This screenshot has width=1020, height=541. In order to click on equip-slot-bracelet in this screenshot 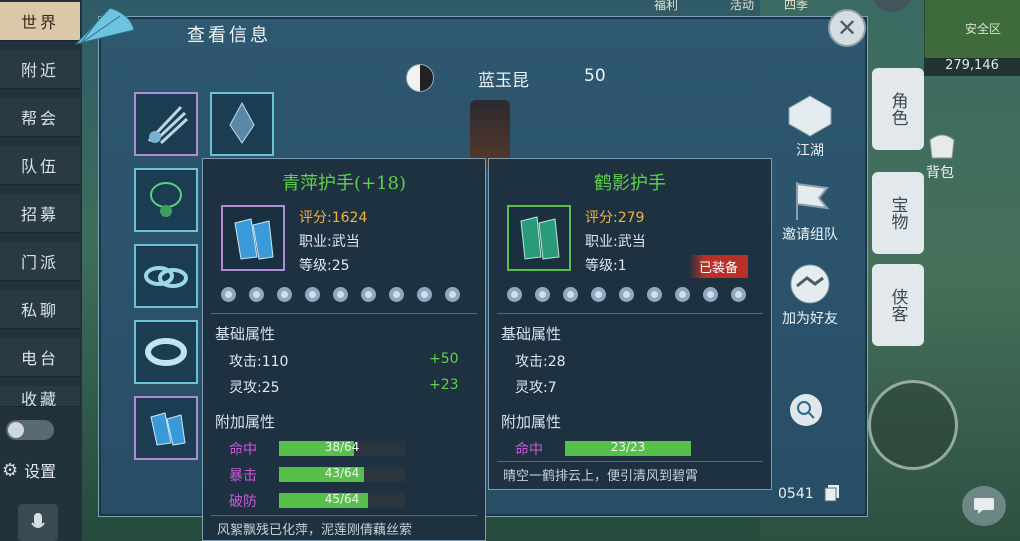, I will do `click(166, 352)`.